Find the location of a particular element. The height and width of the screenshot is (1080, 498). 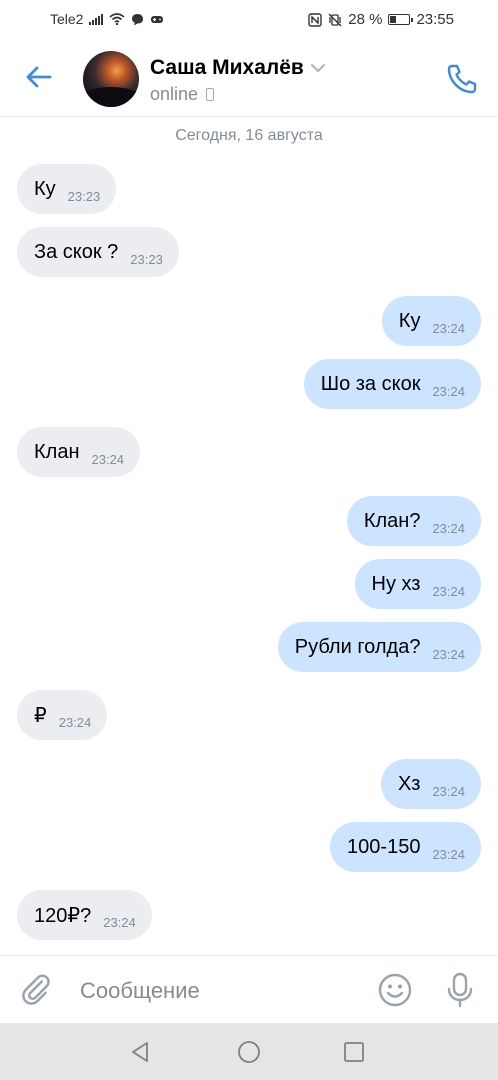

system-navigation-bar is located at coordinates (249, 1051).